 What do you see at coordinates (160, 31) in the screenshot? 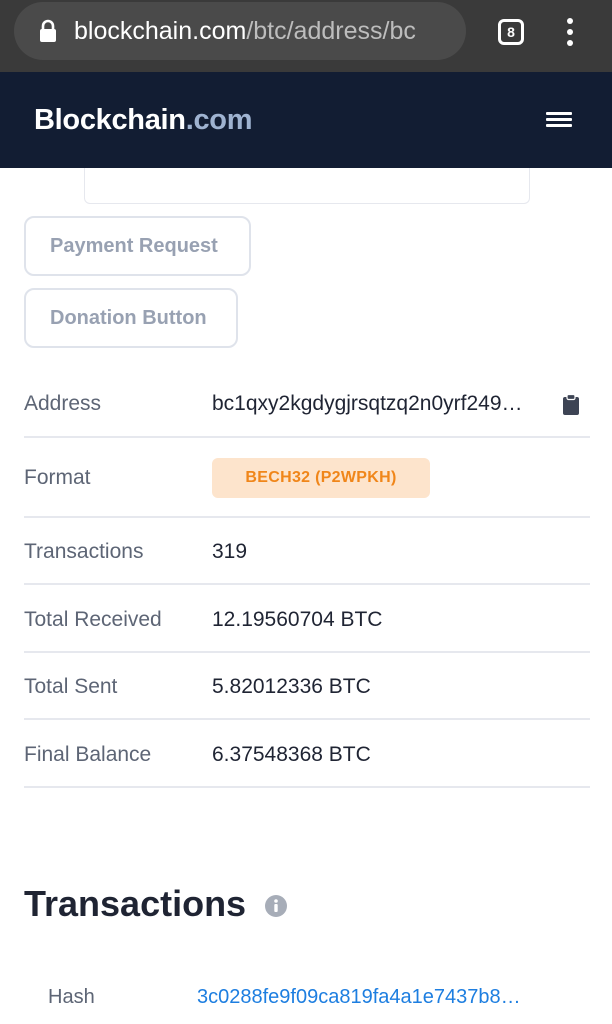
I see `url-host: blockchain.com` at bounding box center [160, 31].